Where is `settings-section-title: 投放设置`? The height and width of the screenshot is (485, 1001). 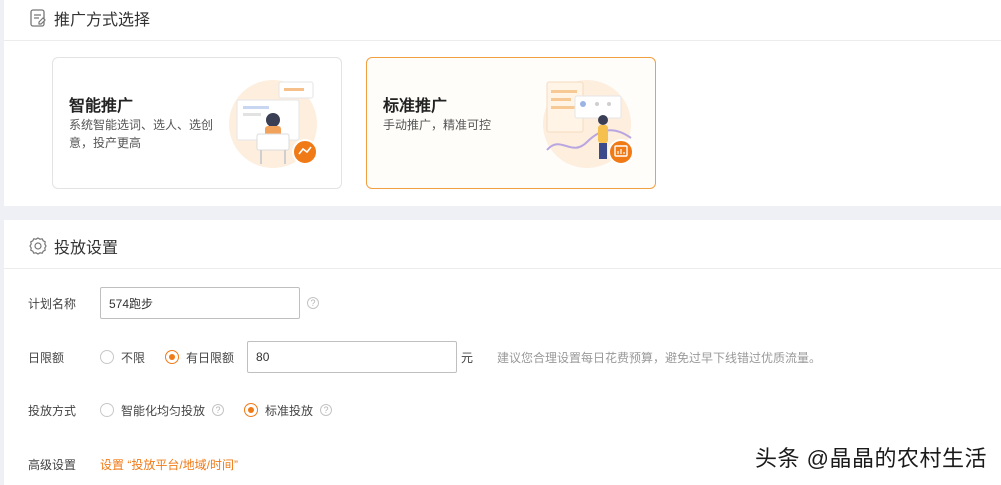 settings-section-title: 投放设置 is located at coordinates (86, 248).